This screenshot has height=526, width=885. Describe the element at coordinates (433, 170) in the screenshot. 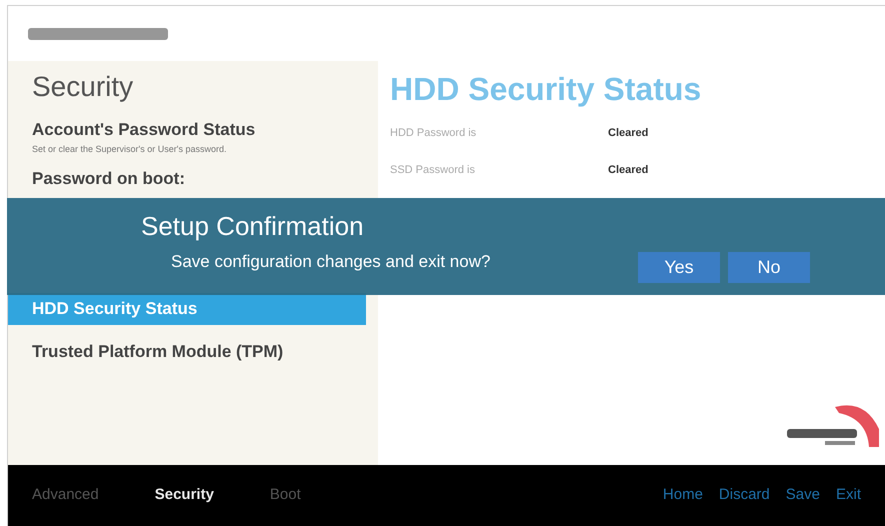

I see `field-label: SSD Password is` at that location.